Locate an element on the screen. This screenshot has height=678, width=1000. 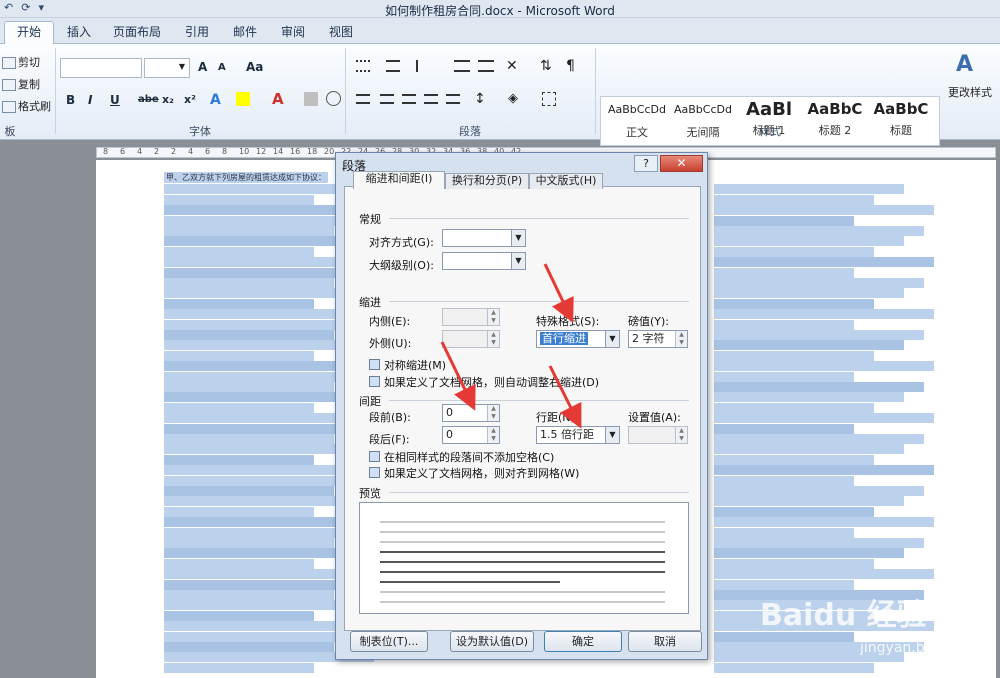
tab-indent-spacing: 缩进和间距(I) is located at coordinates (399, 180).